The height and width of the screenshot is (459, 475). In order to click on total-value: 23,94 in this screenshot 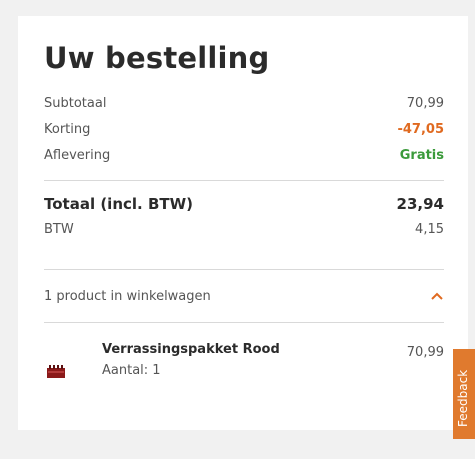, I will do `click(420, 204)`.